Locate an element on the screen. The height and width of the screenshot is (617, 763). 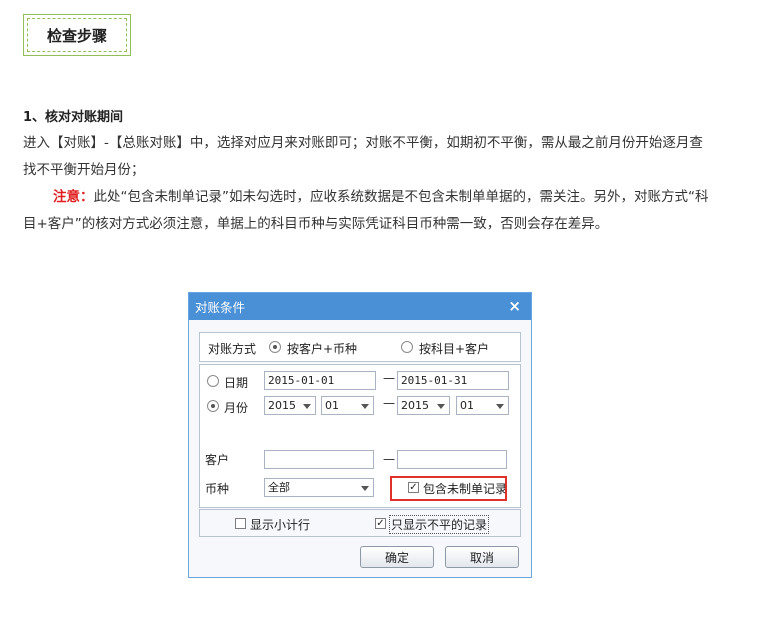
month-label: 月份 is located at coordinates (236, 408).